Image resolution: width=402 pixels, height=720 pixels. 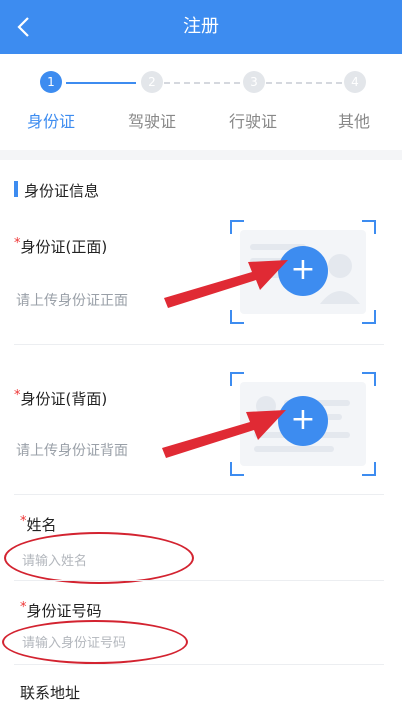 What do you see at coordinates (64, 611) in the screenshot?
I see `id-number-label-text: 身份证号码` at bounding box center [64, 611].